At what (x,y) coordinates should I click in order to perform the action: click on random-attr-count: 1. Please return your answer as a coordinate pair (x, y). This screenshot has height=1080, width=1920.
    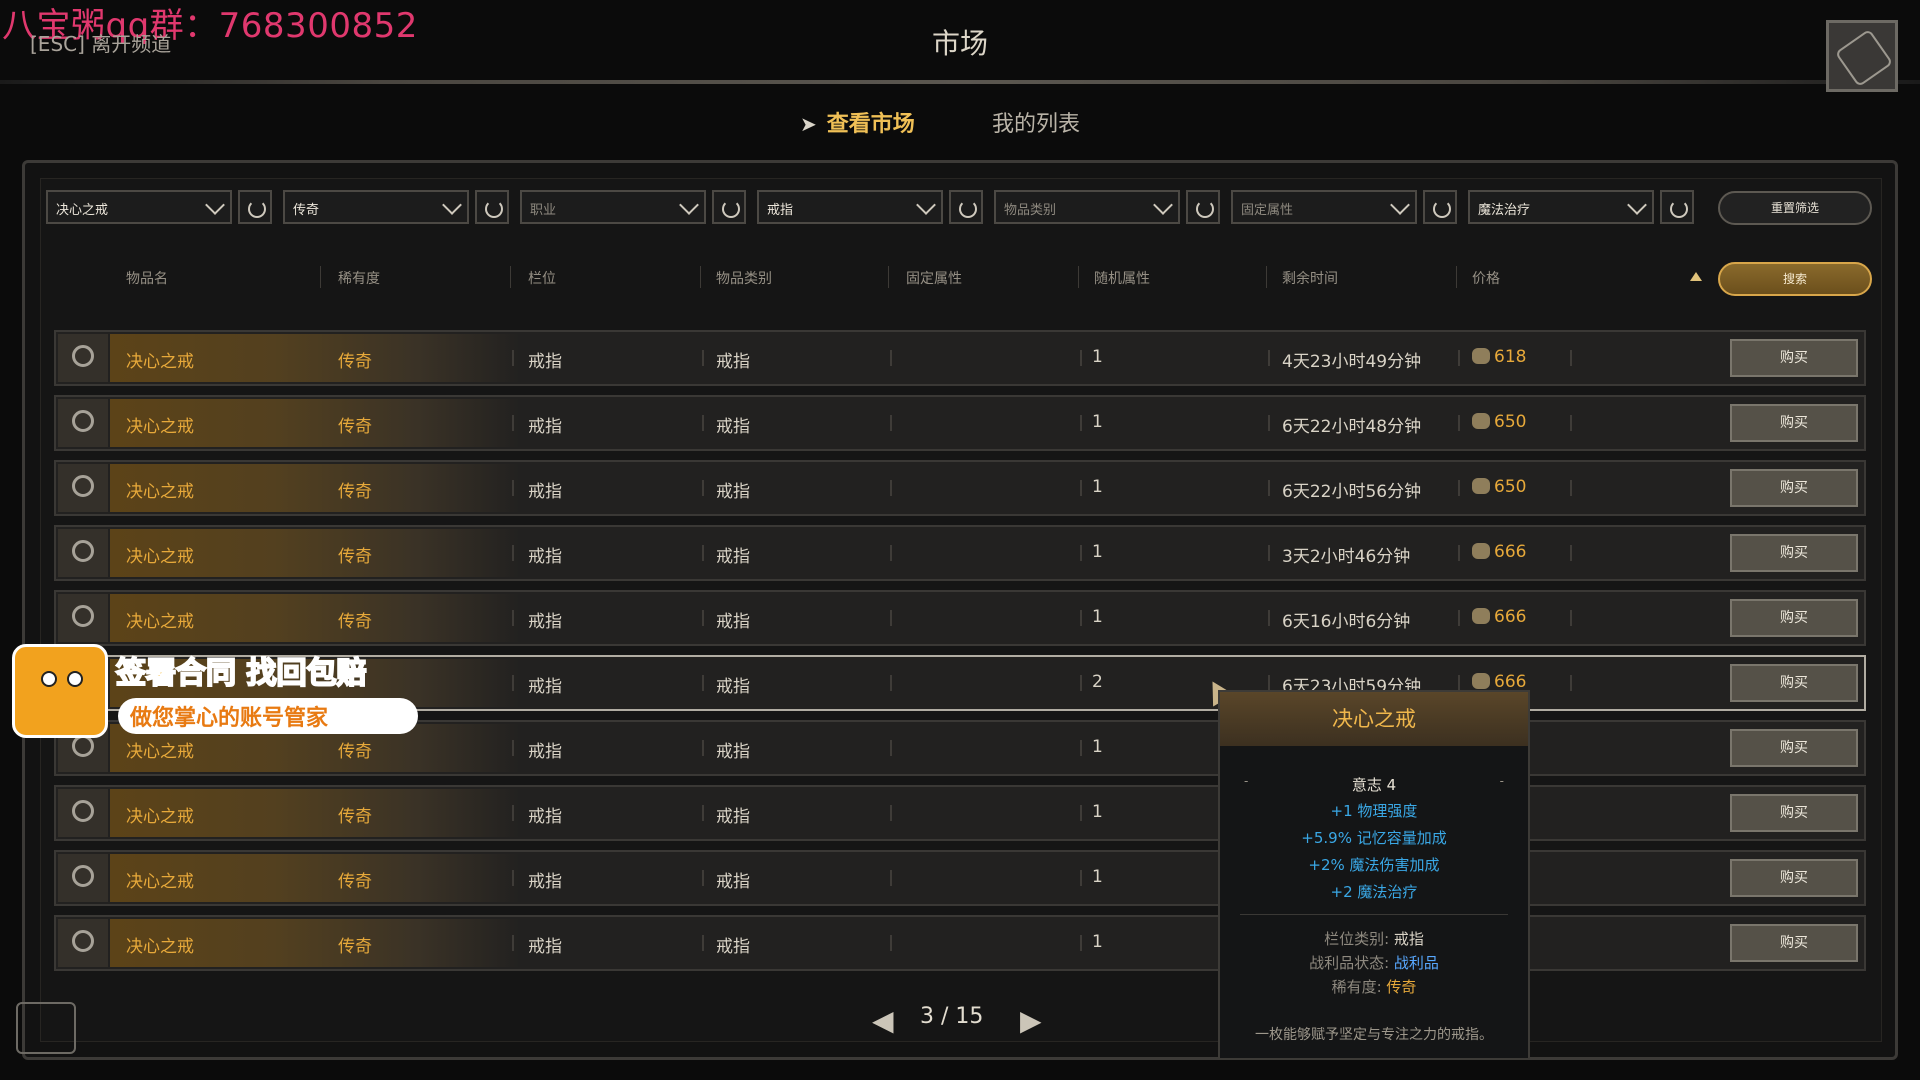
    Looking at the image, I should click on (1097, 487).